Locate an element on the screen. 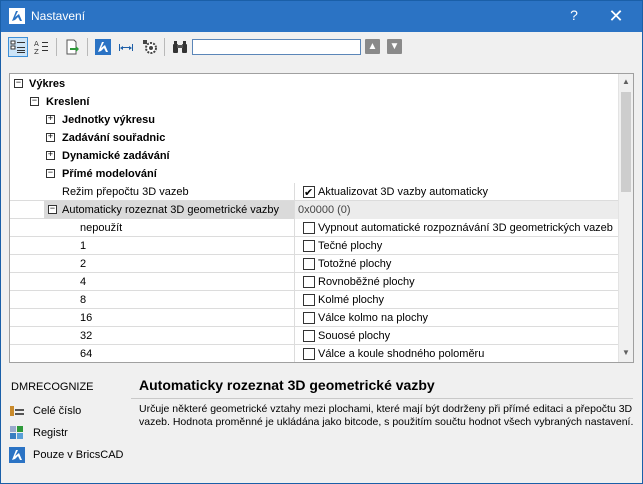  flag-registry: Registr is located at coordinates (38, 433).